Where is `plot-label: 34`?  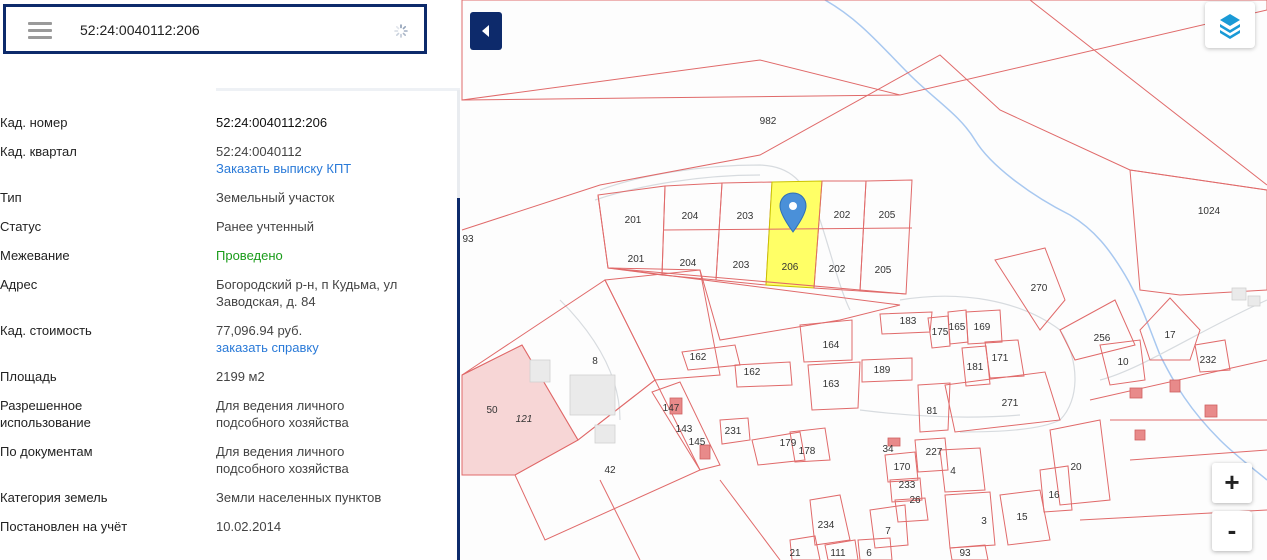 plot-label: 34 is located at coordinates (888, 449).